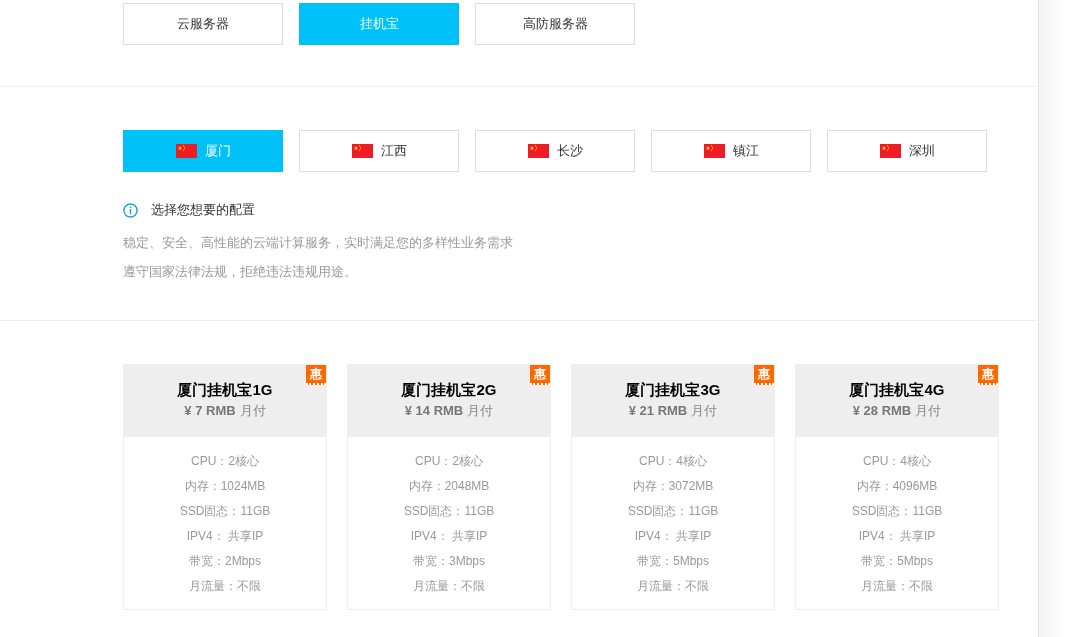 Image resolution: width=1066 pixels, height=637 pixels. What do you see at coordinates (897, 486) in the screenshot?
I see `spec-text: 内存：4096MB` at bounding box center [897, 486].